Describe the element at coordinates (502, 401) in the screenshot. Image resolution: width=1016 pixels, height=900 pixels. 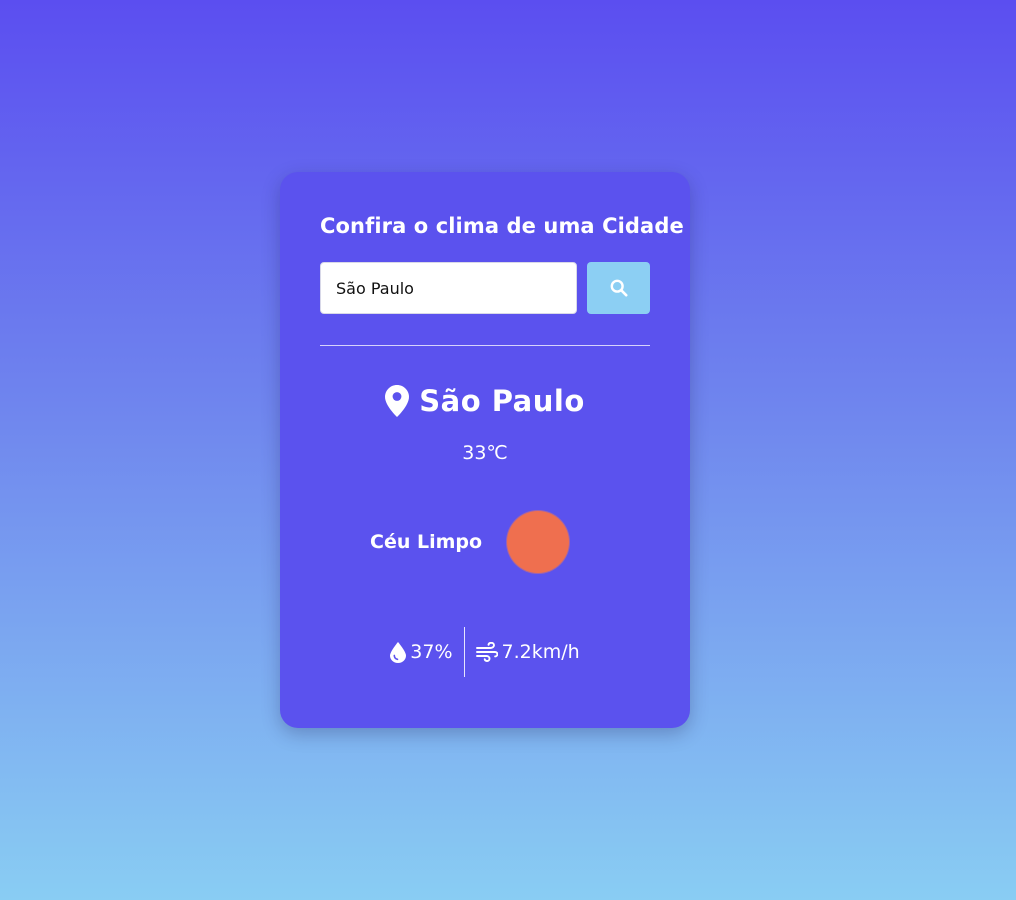
I see `city-name: São Paulo` at that location.